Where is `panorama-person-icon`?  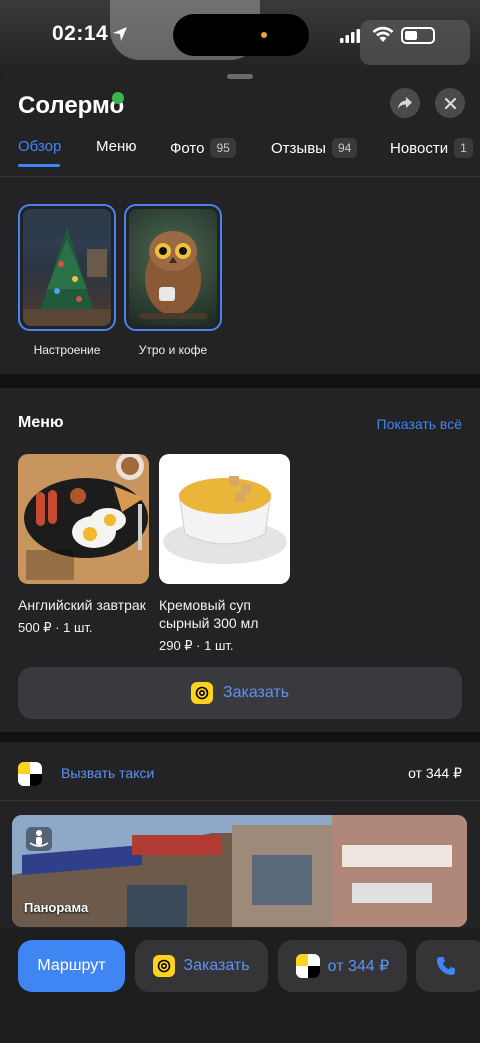
panorama-person-icon is located at coordinates (39, 839).